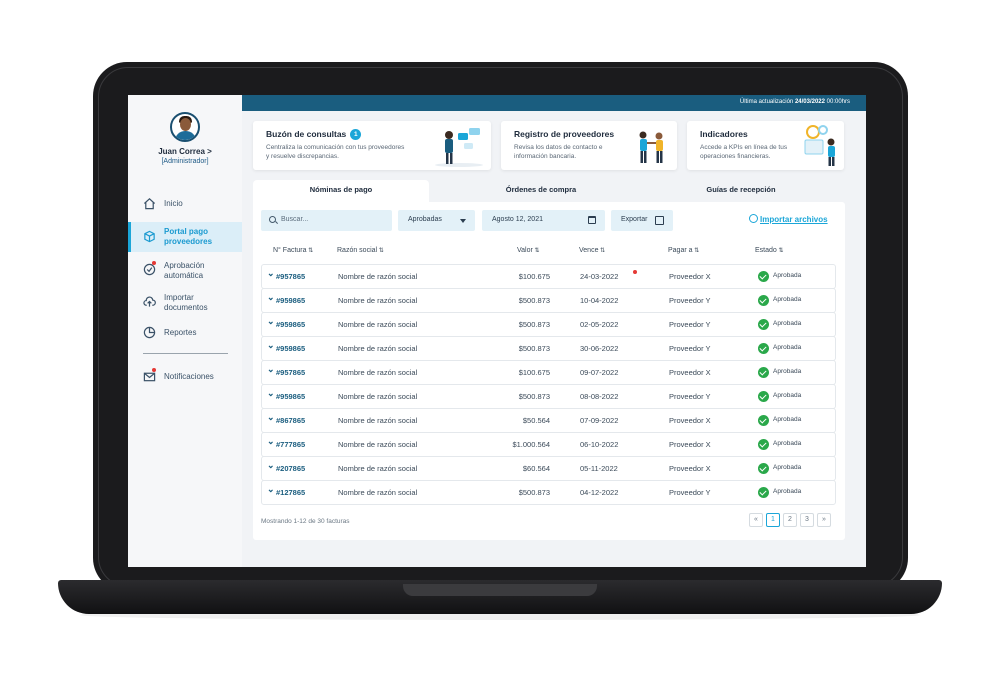 The width and height of the screenshot is (1000, 676). I want to click on invoice-number: #867865, so click(286, 418).